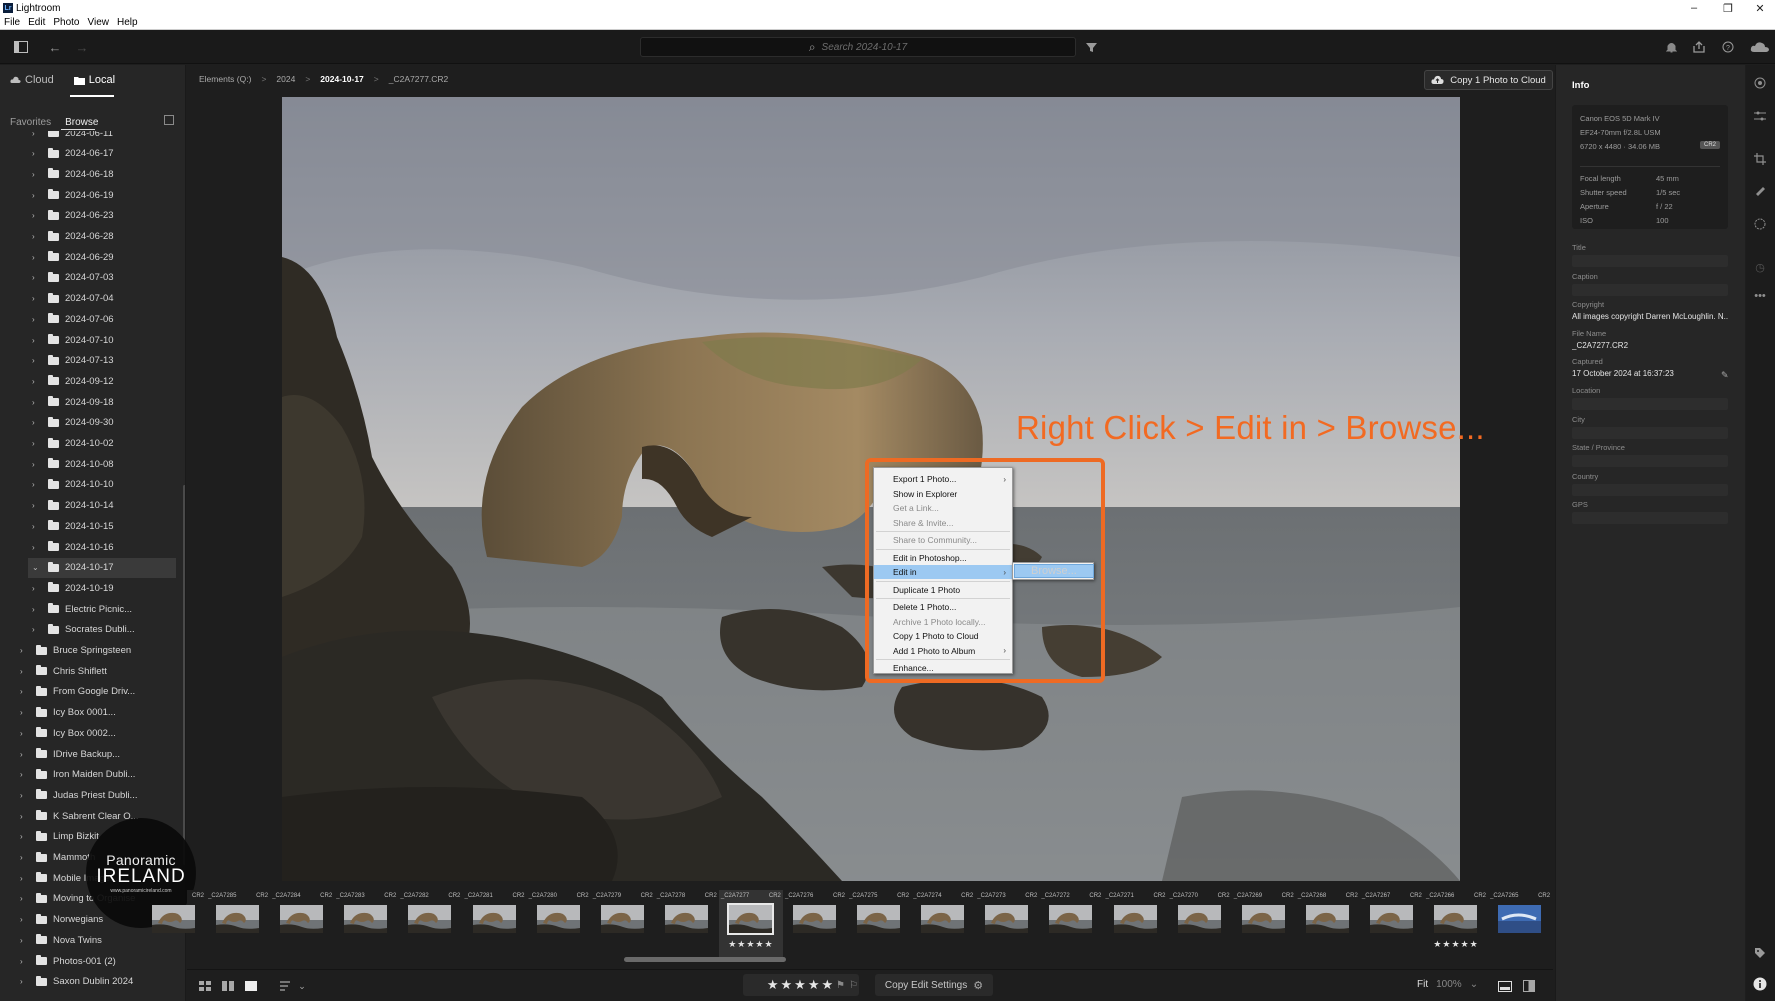  I want to click on menu-edit: Edit, so click(36, 22).